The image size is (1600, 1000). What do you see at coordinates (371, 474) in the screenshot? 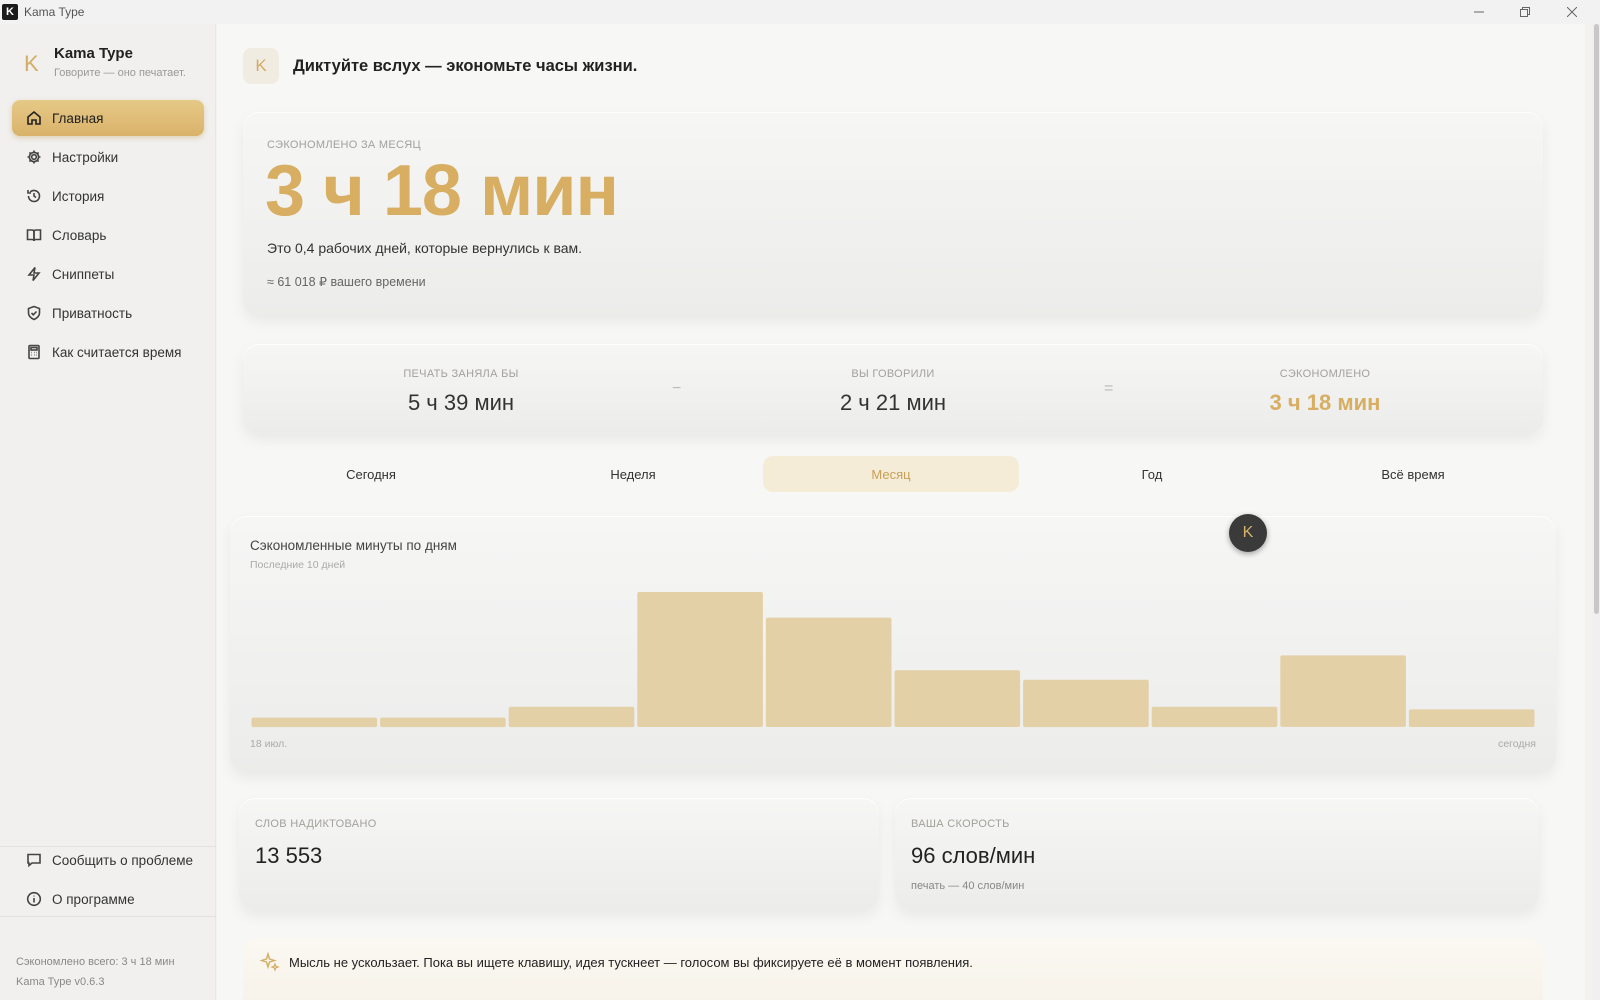
I see `tab-today: Сегодня` at bounding box center [371, 474].